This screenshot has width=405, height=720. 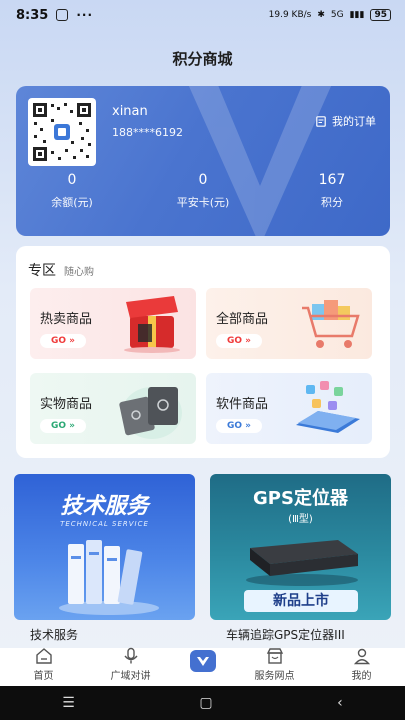 What do you see at coordinates (332, 191) in the screenshot?
I see `stat-points: 167 积分` at bounding box center [332, 191].